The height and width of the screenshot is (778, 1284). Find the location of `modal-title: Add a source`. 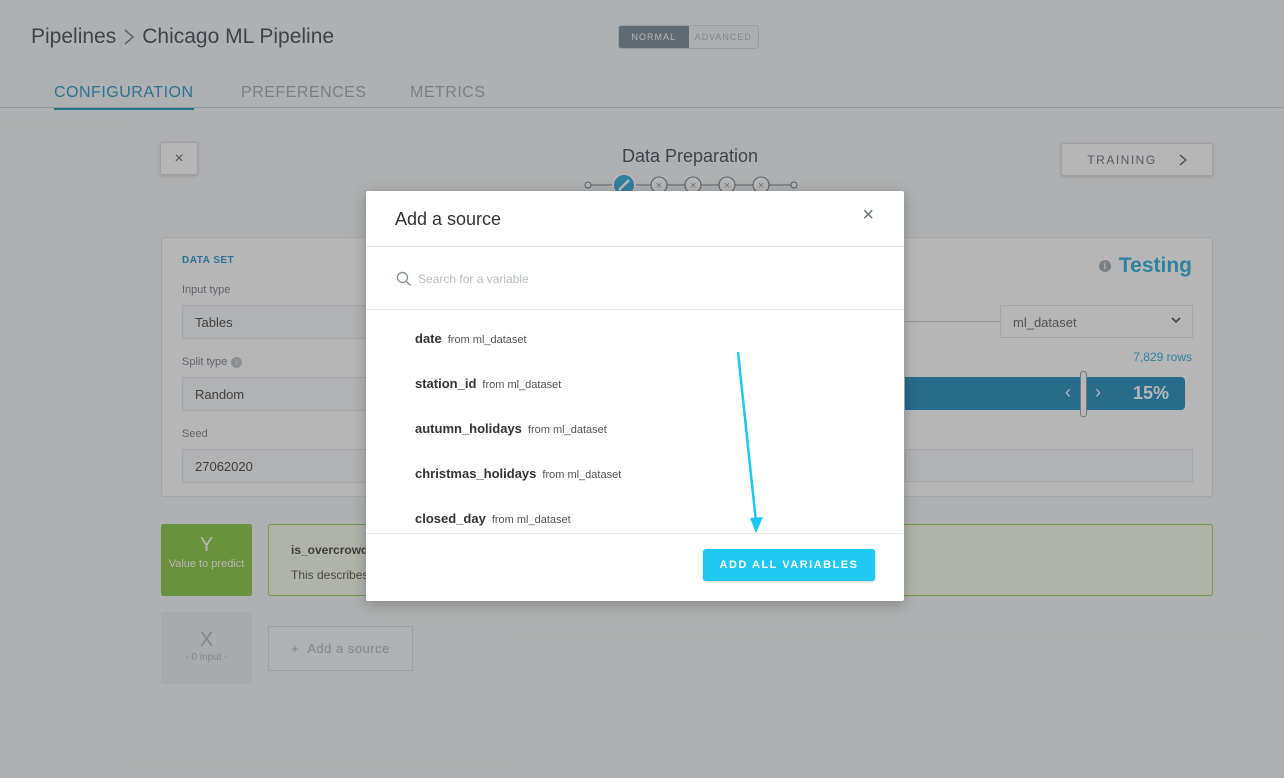

modal-title: Add a source is located at coordinates (448, 219).